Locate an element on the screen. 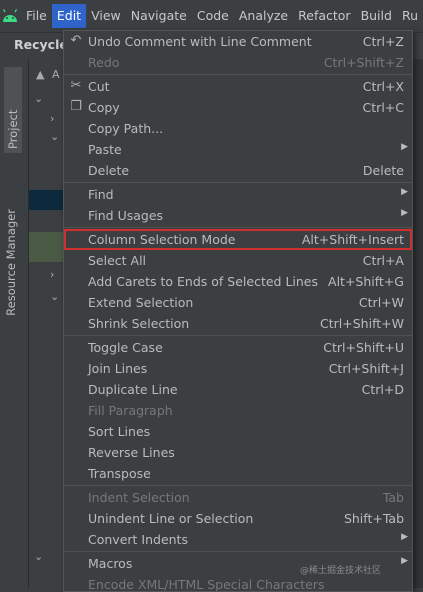 The width and height of the screenshot is (423, 592). menu-item-column-selection-mode: Column Selection Mode Alt+Shift+Insert is located at coordinates (238, 239).